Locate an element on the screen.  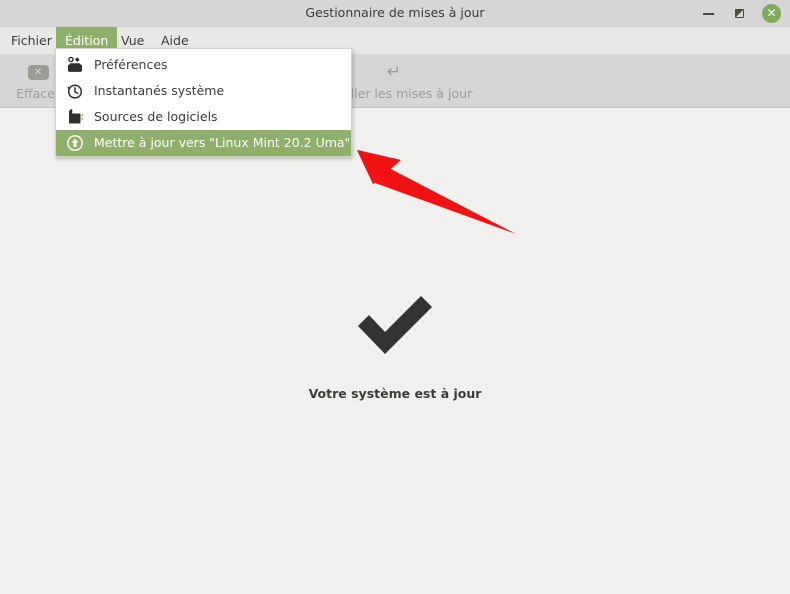
menu-item-label: Instantanés système is located at coordinates (159, 90).